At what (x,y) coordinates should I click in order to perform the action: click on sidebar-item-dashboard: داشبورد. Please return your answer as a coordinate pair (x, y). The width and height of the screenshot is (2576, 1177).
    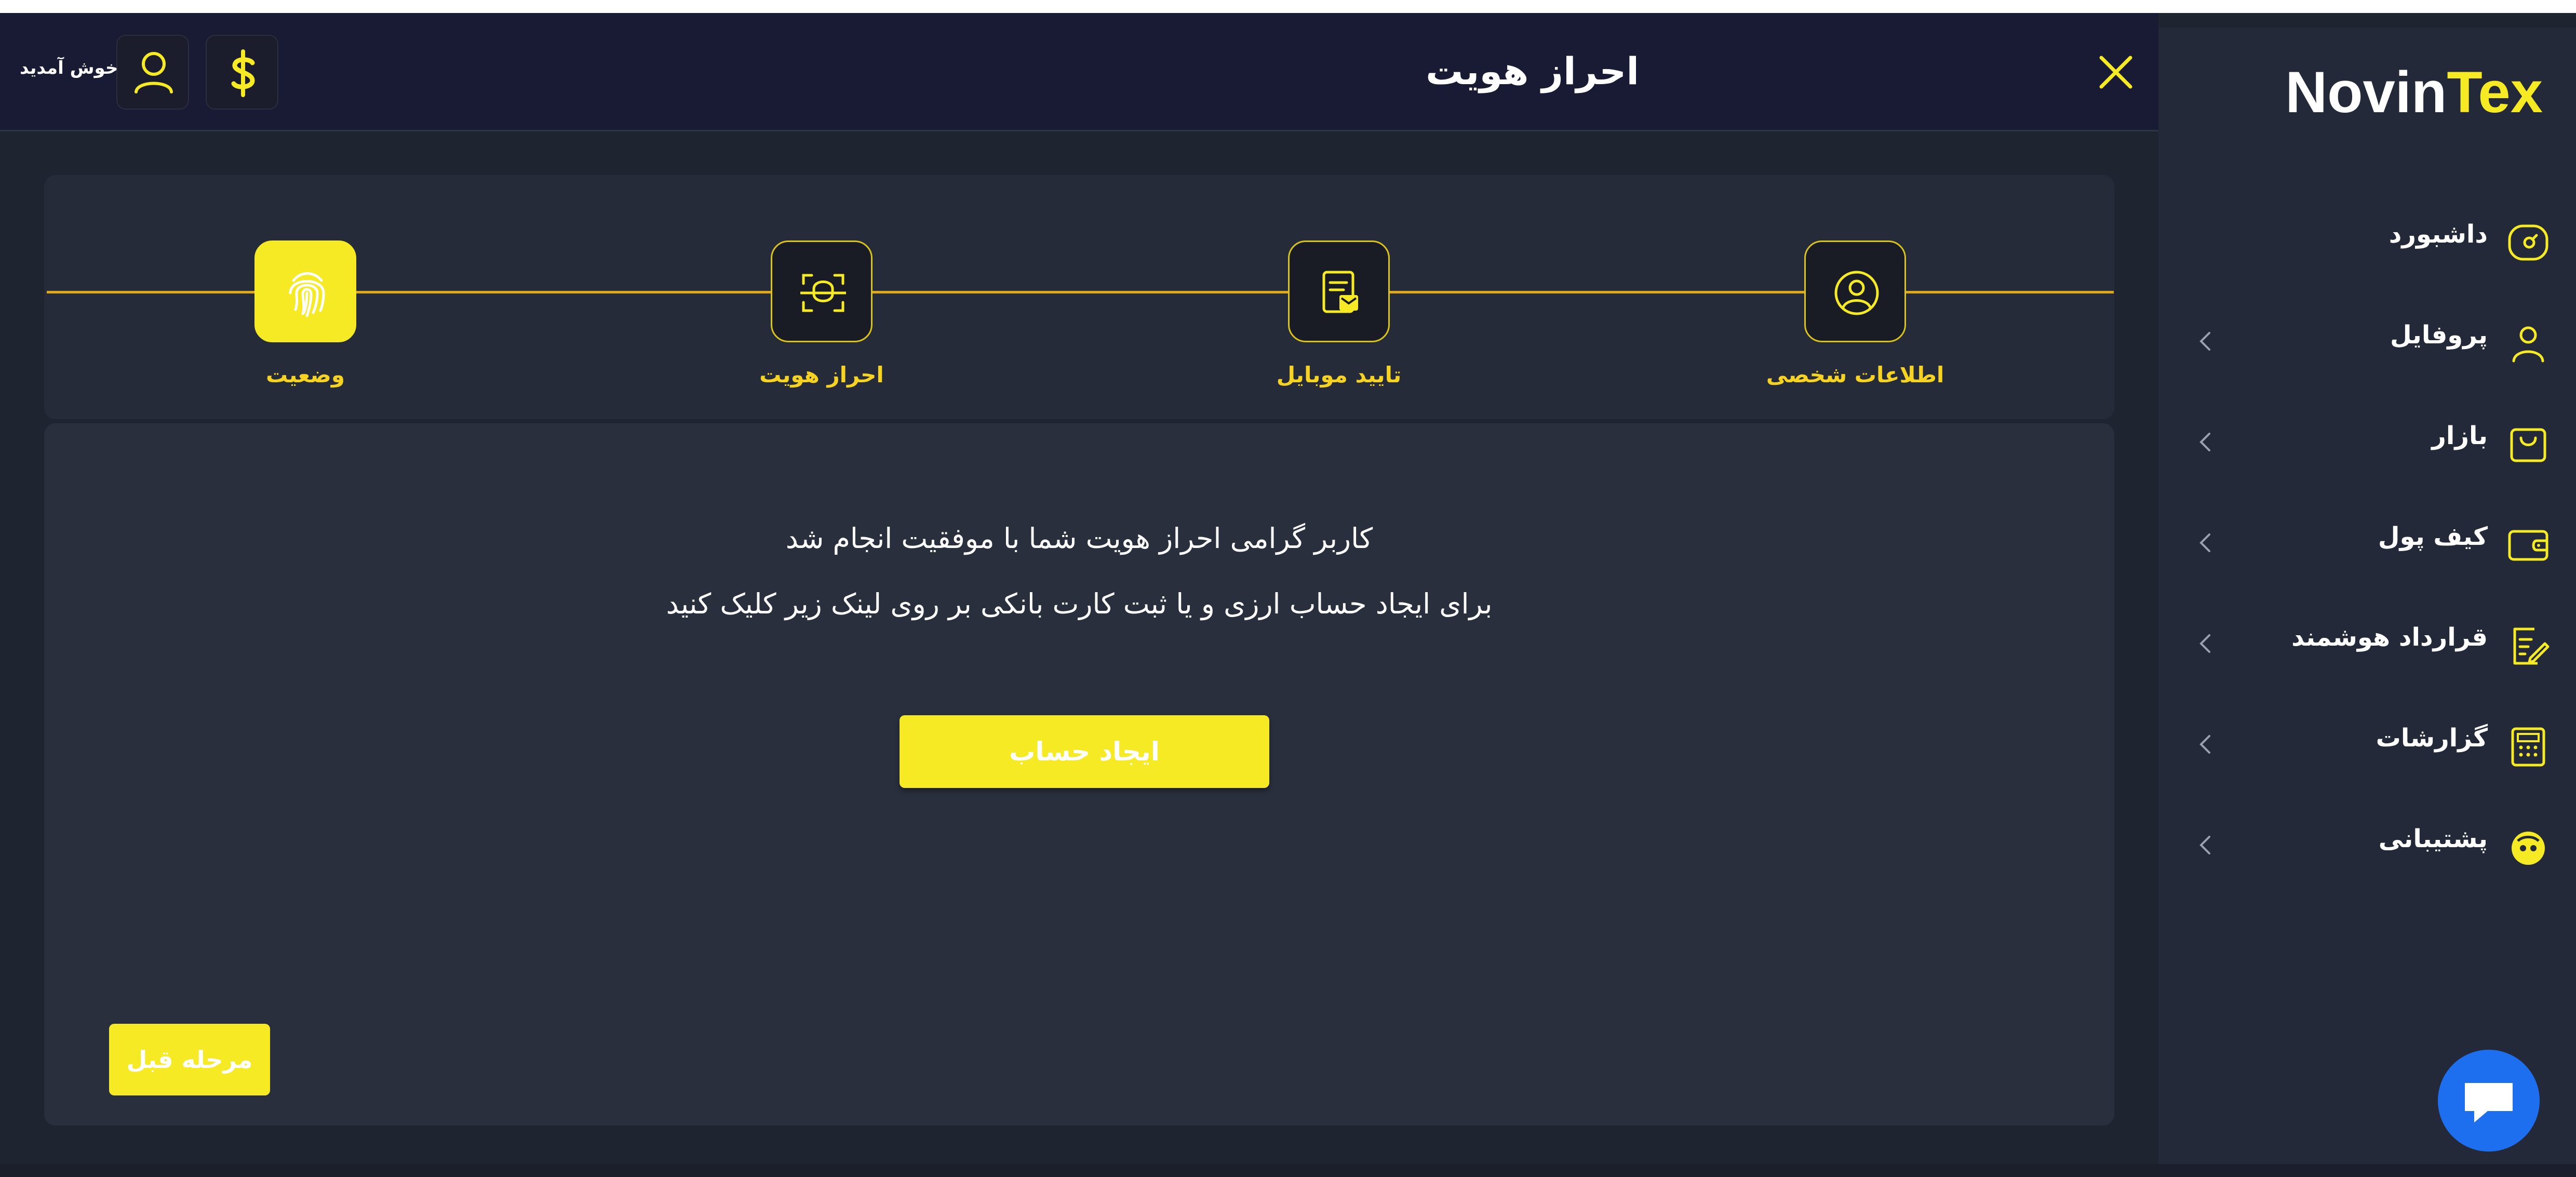
    Looking at the image, I should click on (2367, 238).